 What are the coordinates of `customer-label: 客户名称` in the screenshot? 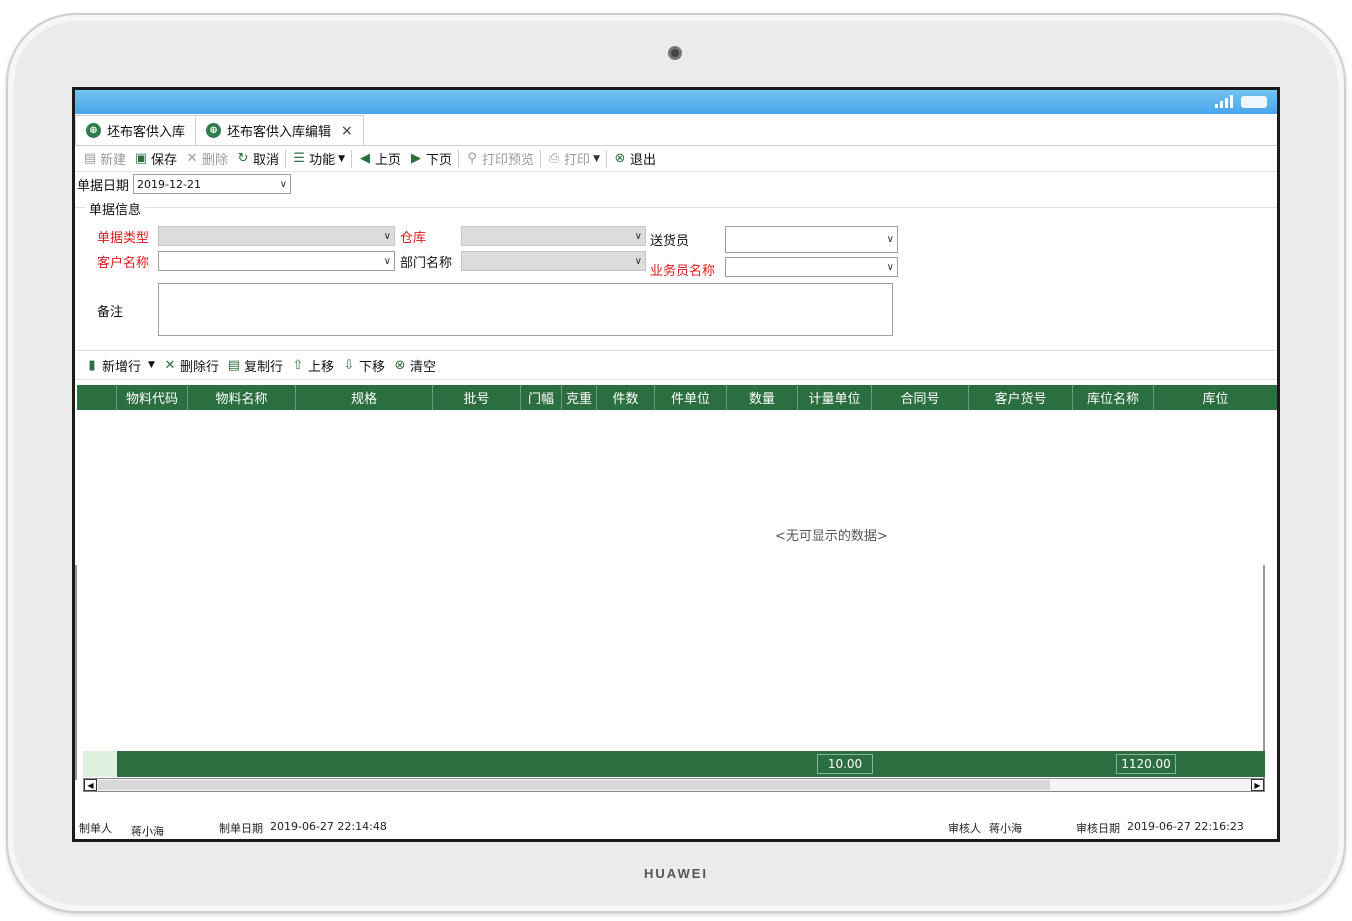 It's located at (123, 263).